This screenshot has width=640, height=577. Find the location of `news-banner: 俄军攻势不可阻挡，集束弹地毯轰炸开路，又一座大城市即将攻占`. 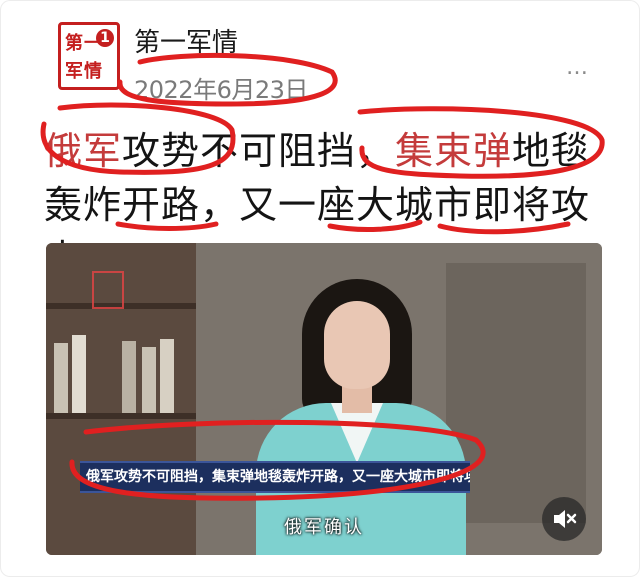

news-banner: 俄军攻势不可阻挡，集束弹地毯轰炸开路，又一座大城市即将攻占 is located at coordinates (275, 477).